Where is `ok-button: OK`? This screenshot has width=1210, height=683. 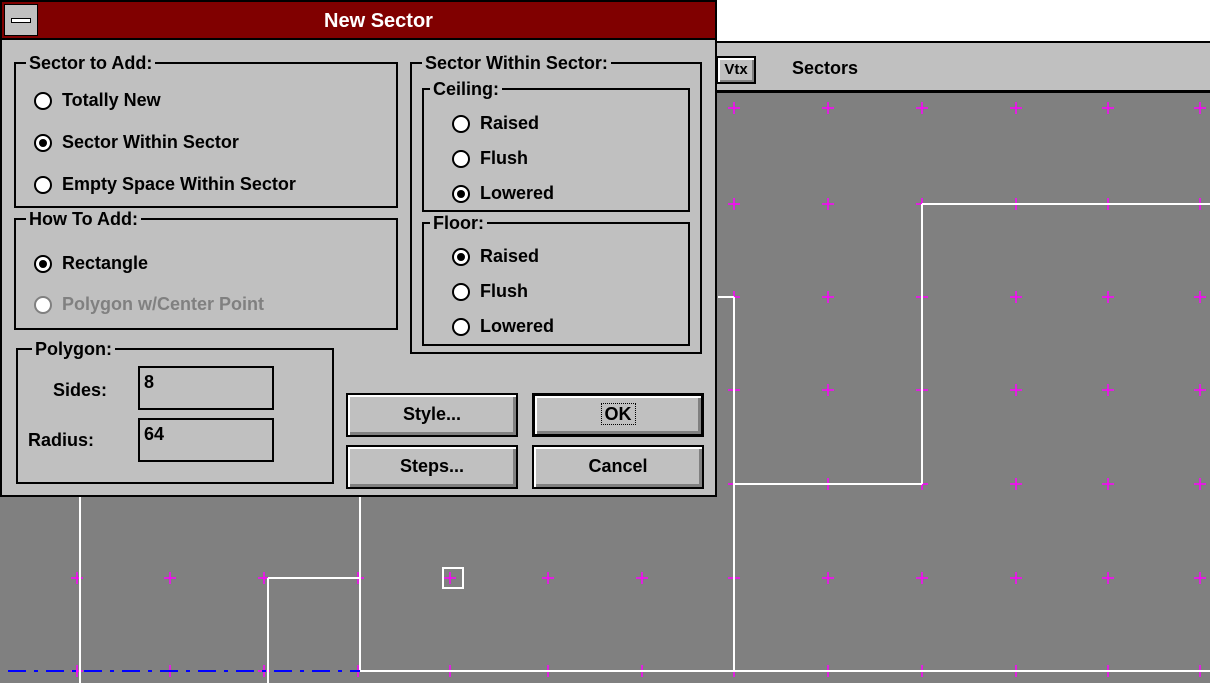
ok-button: OK is located at coordinates (618, 415).